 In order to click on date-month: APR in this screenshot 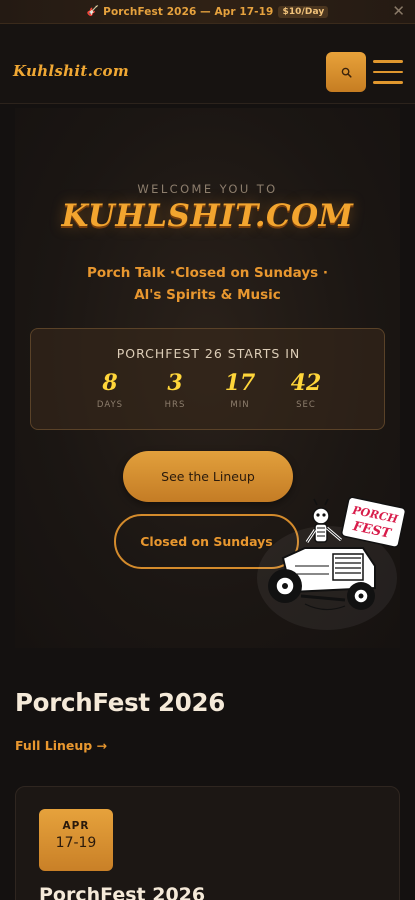, I will do `click(76, 826)`.